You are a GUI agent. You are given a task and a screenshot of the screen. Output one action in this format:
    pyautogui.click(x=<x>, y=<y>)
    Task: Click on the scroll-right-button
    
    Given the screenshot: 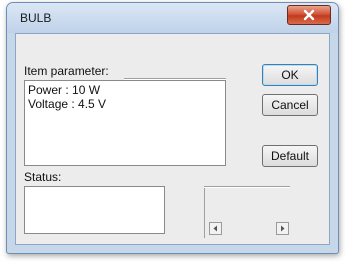 What is the action you would take?
    pyautogui.click(x=282, y=228)
    